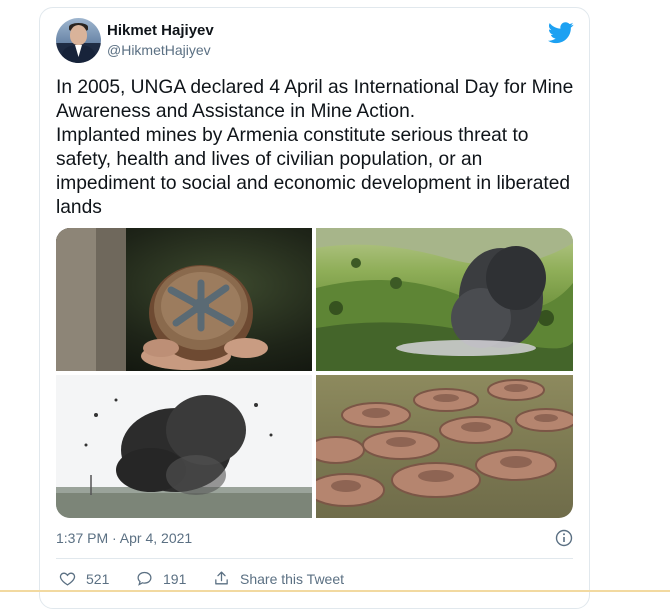  What do you see at coordinates (161, 578) in the screenshot?
I see `comment-button: 191` at bounding box center [161, 578].